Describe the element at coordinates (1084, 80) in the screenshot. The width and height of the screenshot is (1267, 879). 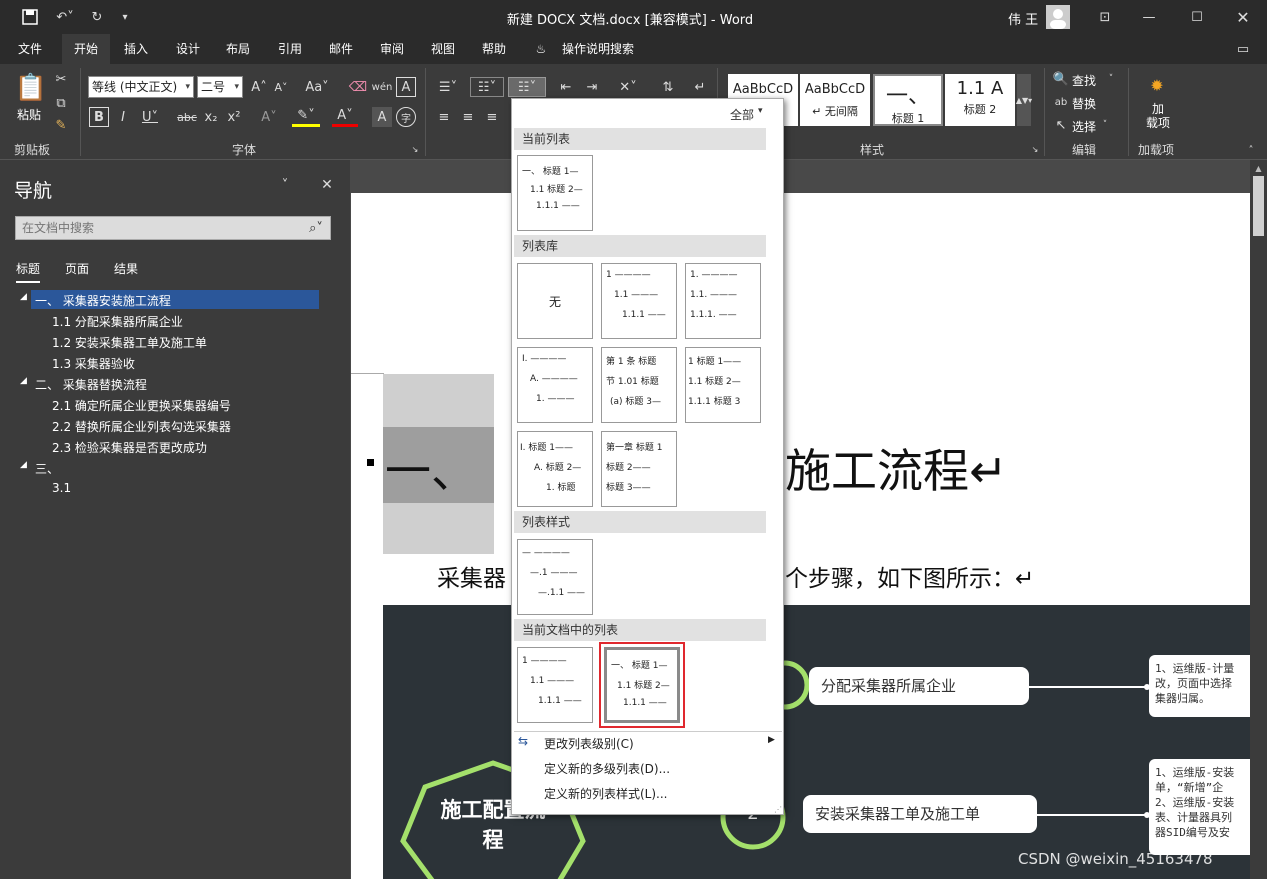
I see `find-label: 查找` at that location.